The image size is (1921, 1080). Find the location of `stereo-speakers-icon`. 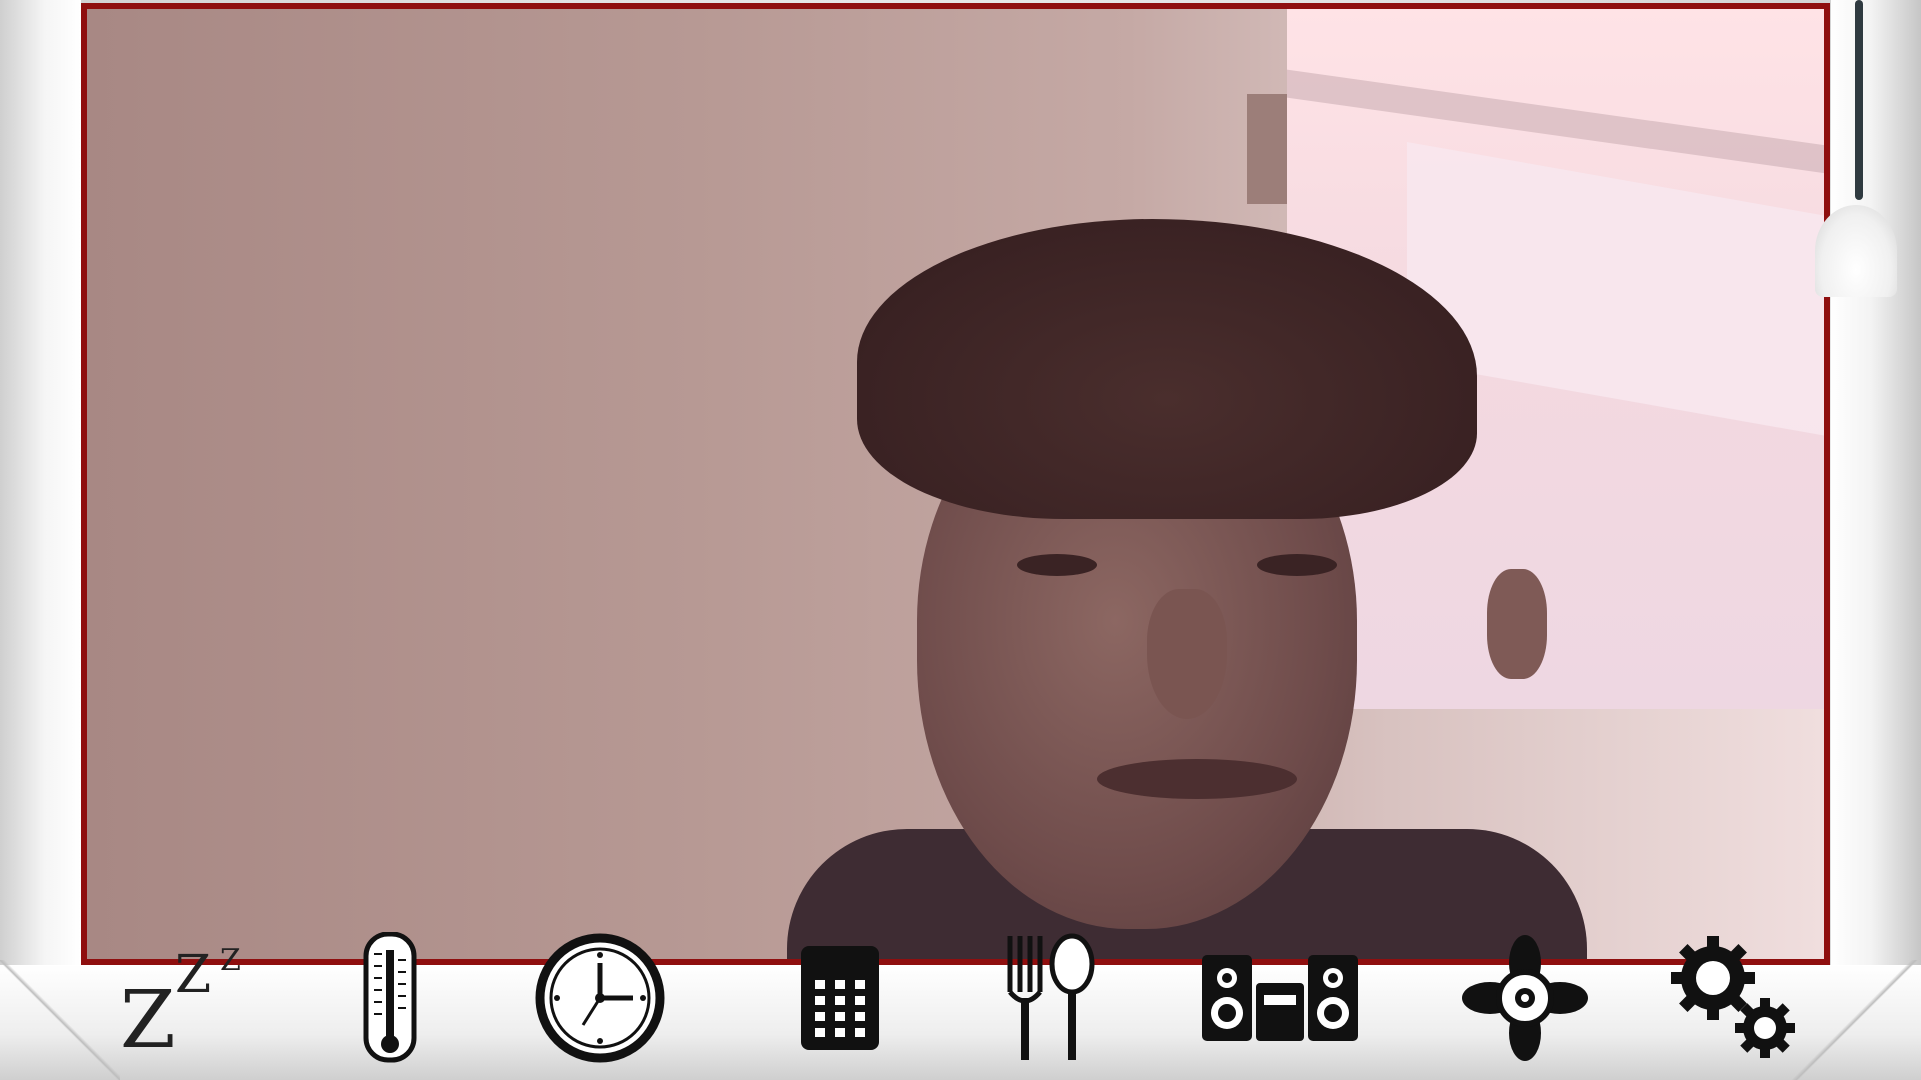

stereo-speakers-icon is located at coordinates (1280, 998).